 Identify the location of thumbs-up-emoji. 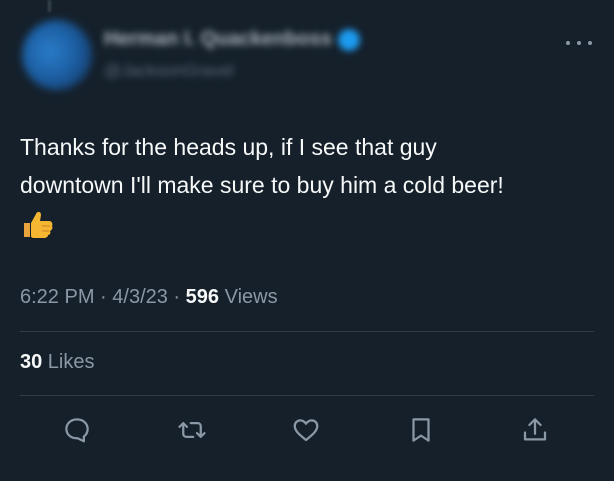
(310, 225).